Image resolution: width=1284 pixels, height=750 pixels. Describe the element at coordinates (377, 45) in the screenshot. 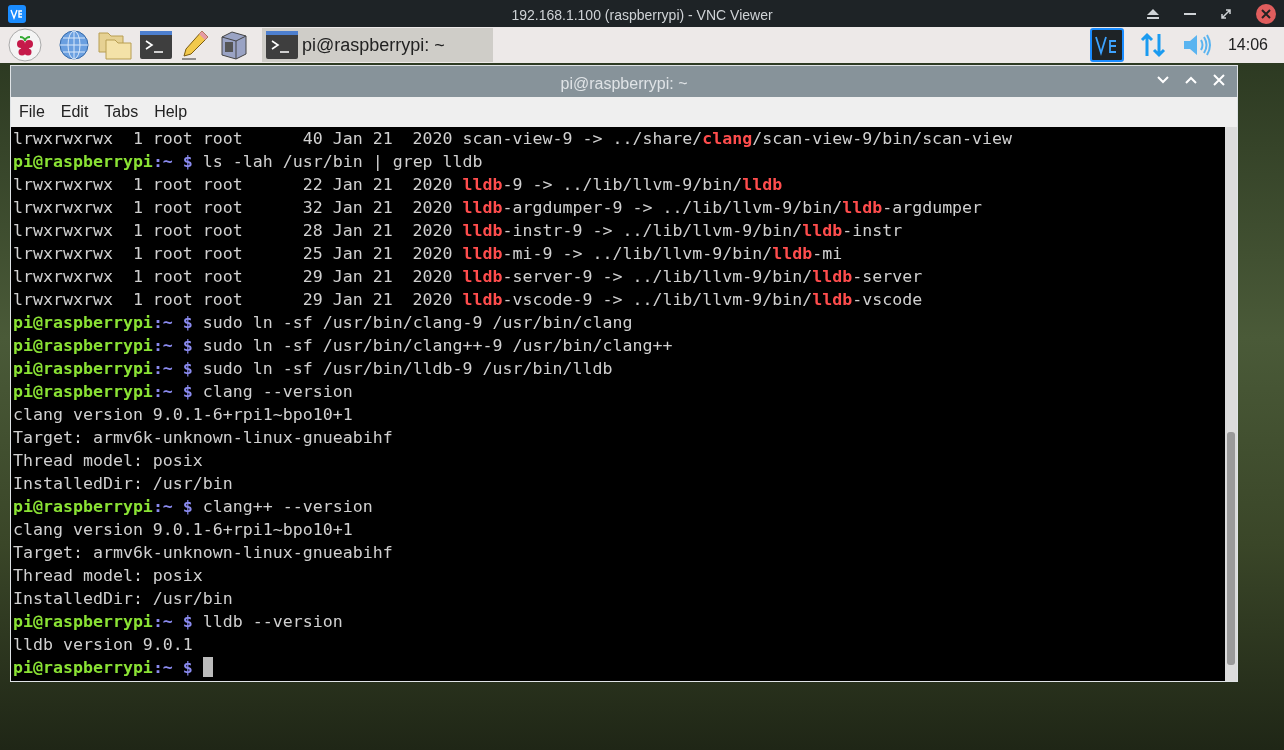

I see `taskbar-button: pi@raspberrypi: ~` at that location.